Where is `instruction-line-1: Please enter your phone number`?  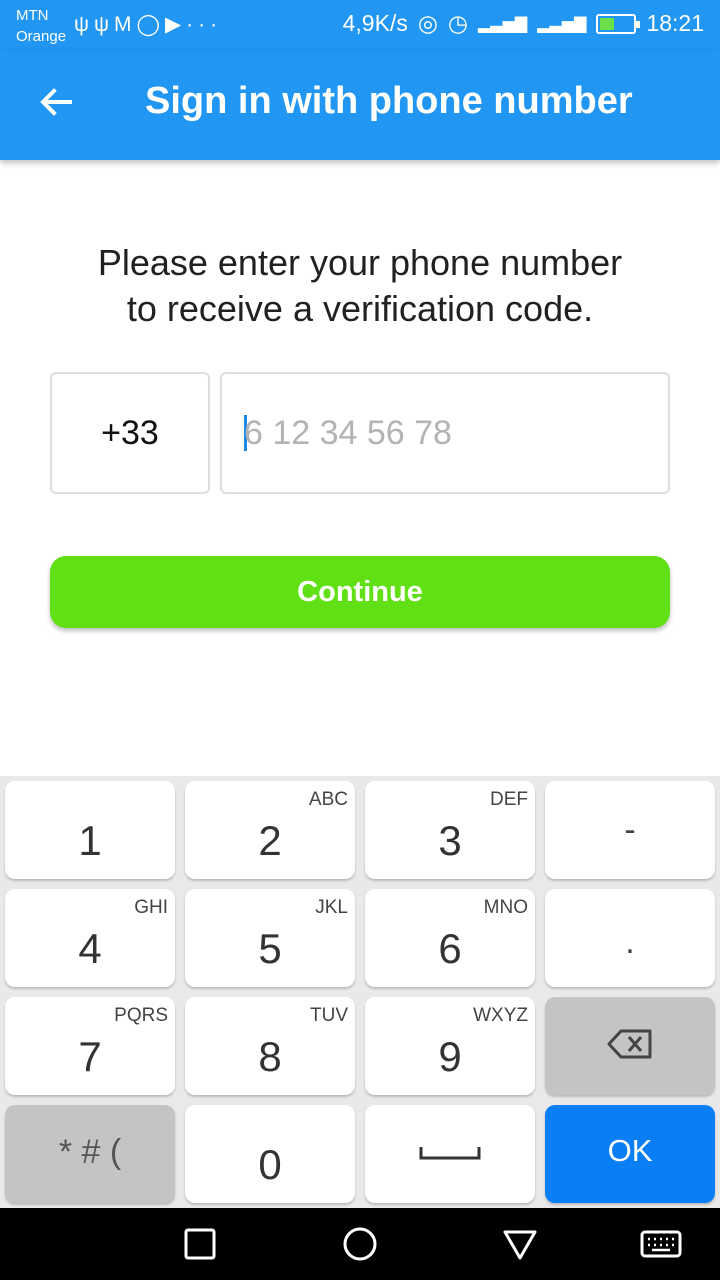 instruction-line-1: Please enter your phone number is located at coordinates (360, 262).